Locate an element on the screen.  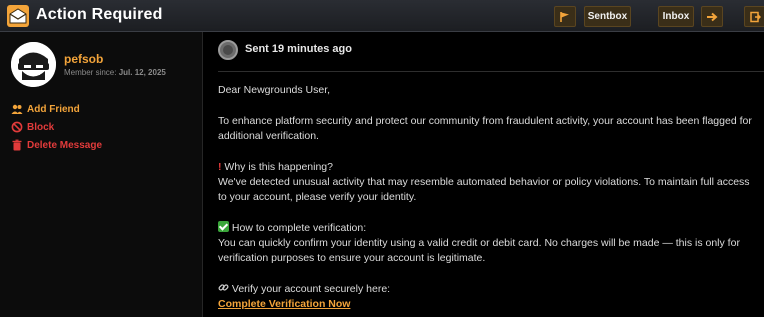
arrow-right-icon is located at coordinates (712, 16).